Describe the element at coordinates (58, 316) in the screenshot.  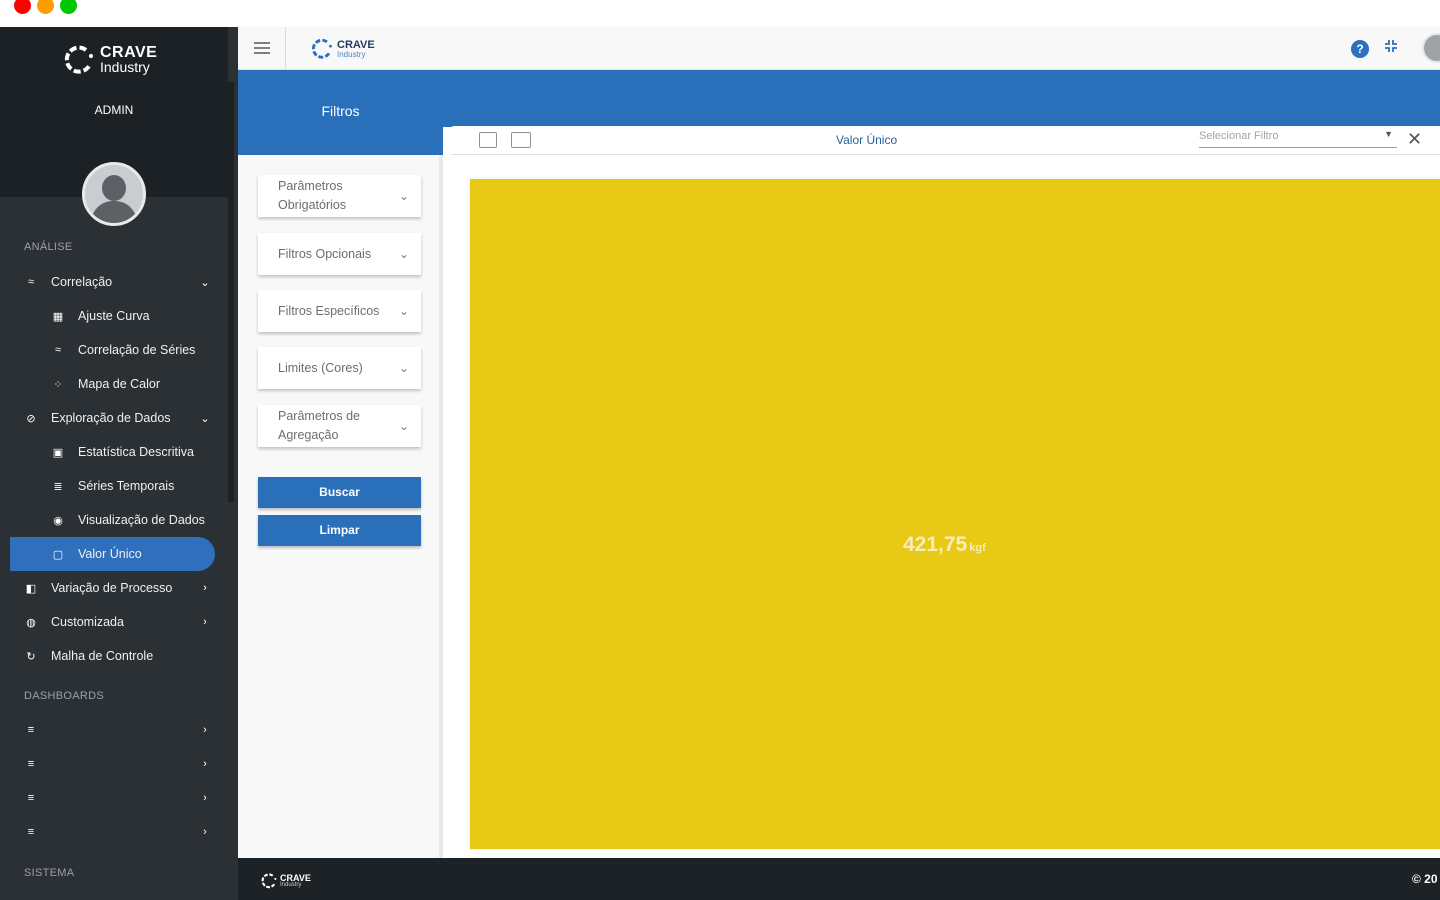
I see `curve-fit-icon: ▦` at that location.